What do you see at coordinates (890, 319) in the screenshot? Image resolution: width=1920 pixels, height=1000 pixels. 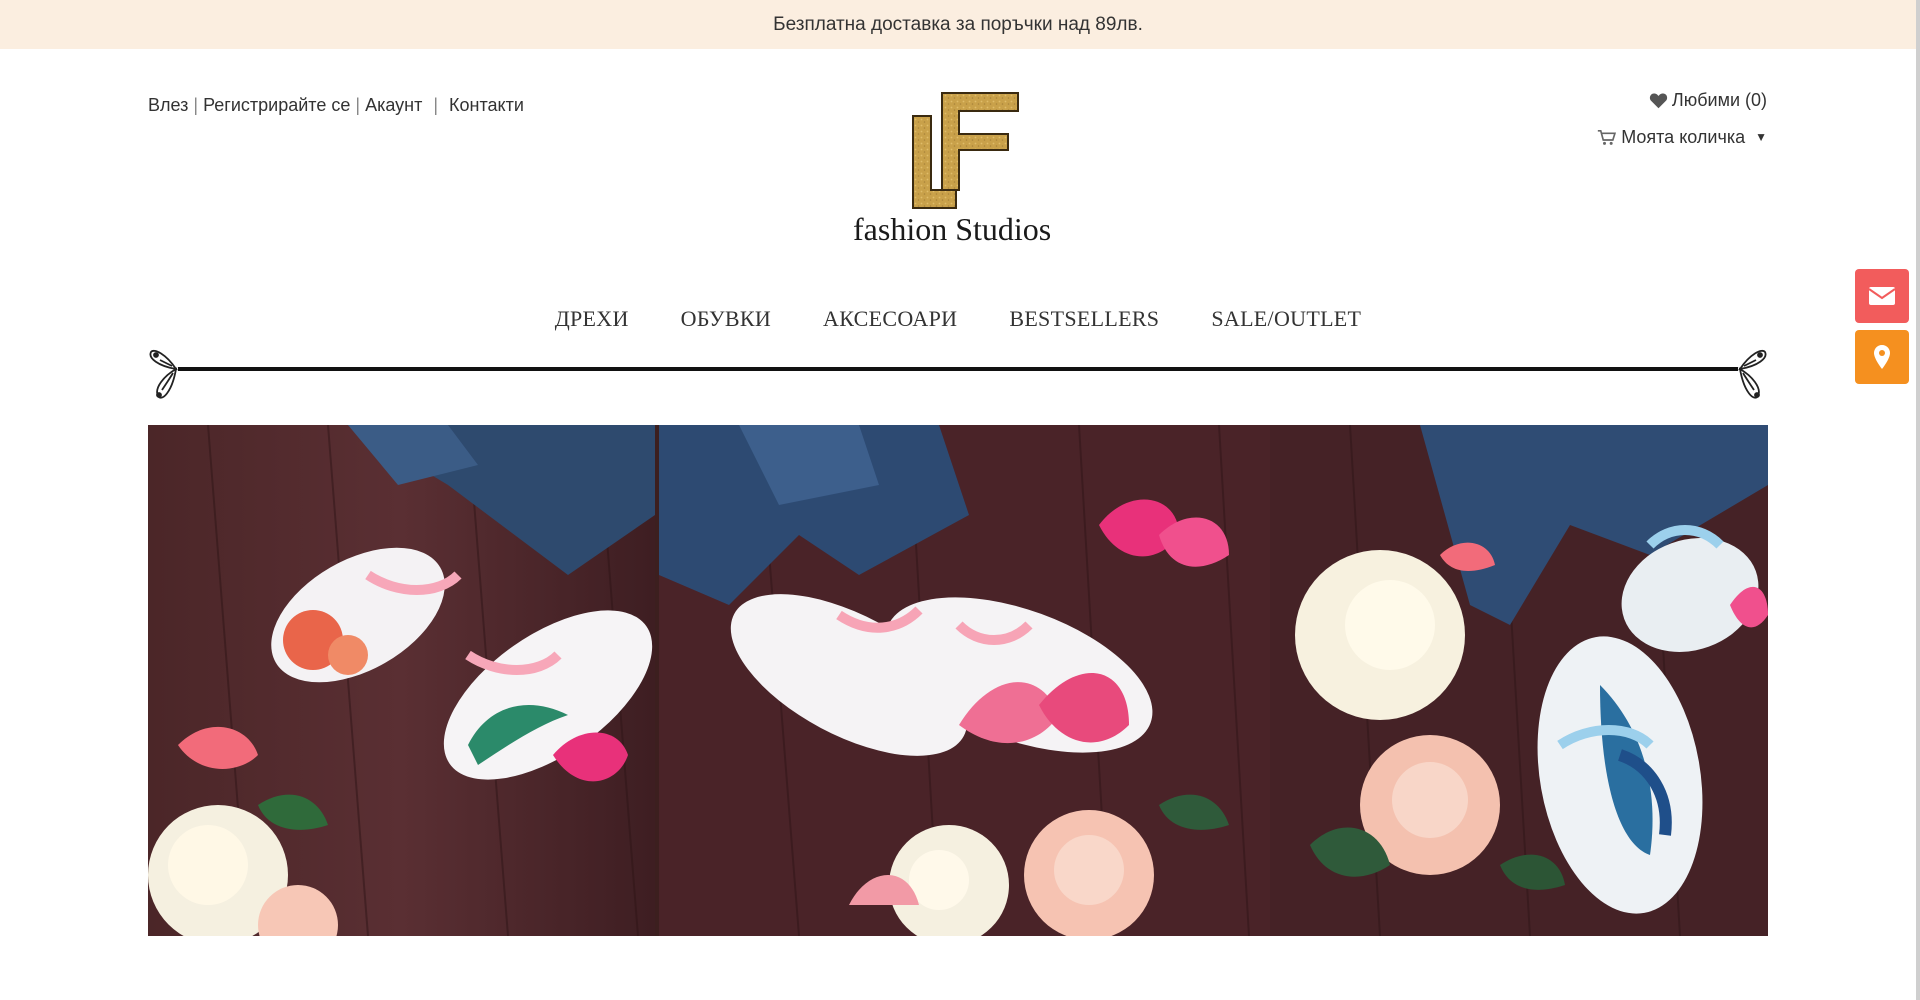 I see `nav-item-accessories: АКСЕСОАРИ` at bounding box center [890, 319].